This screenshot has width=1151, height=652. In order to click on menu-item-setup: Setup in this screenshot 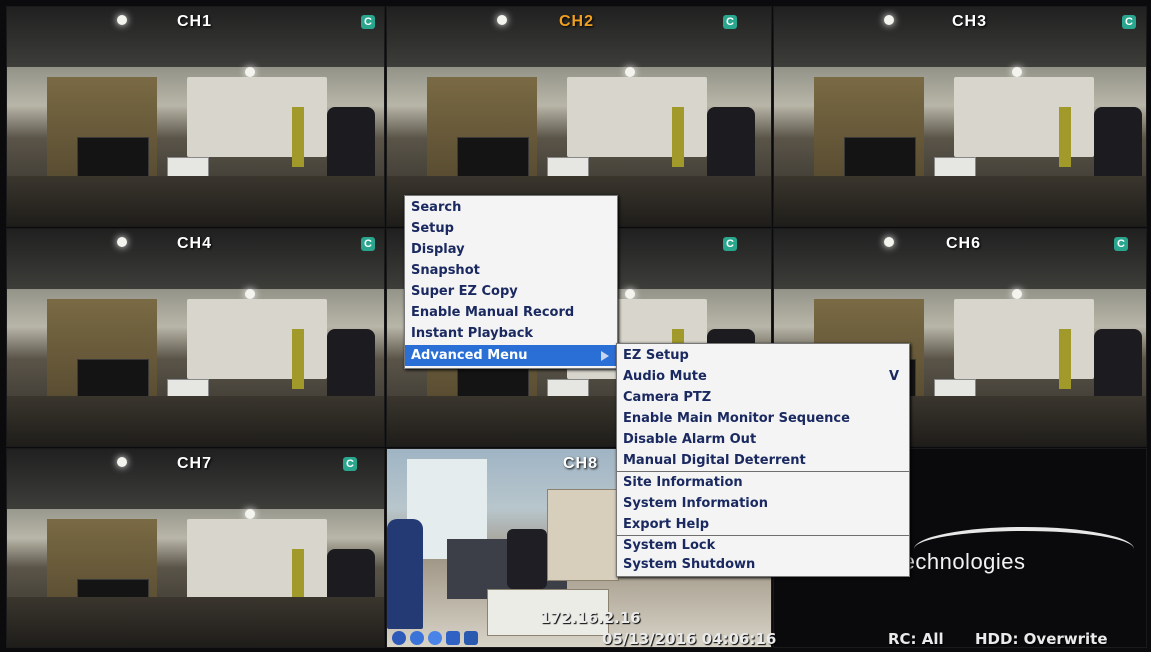, I will do `click(511, 228)`.